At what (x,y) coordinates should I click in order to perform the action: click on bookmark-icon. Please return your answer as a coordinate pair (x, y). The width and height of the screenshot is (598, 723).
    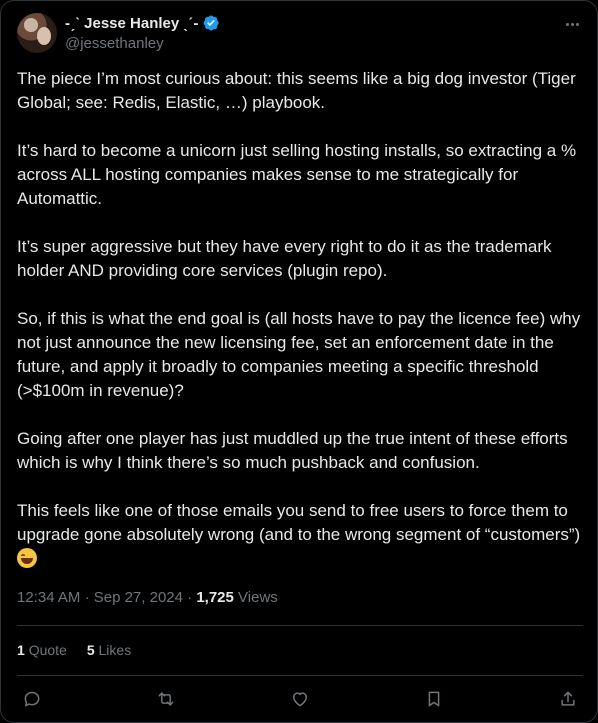
    Looking at the image, I should click on (434, 699).